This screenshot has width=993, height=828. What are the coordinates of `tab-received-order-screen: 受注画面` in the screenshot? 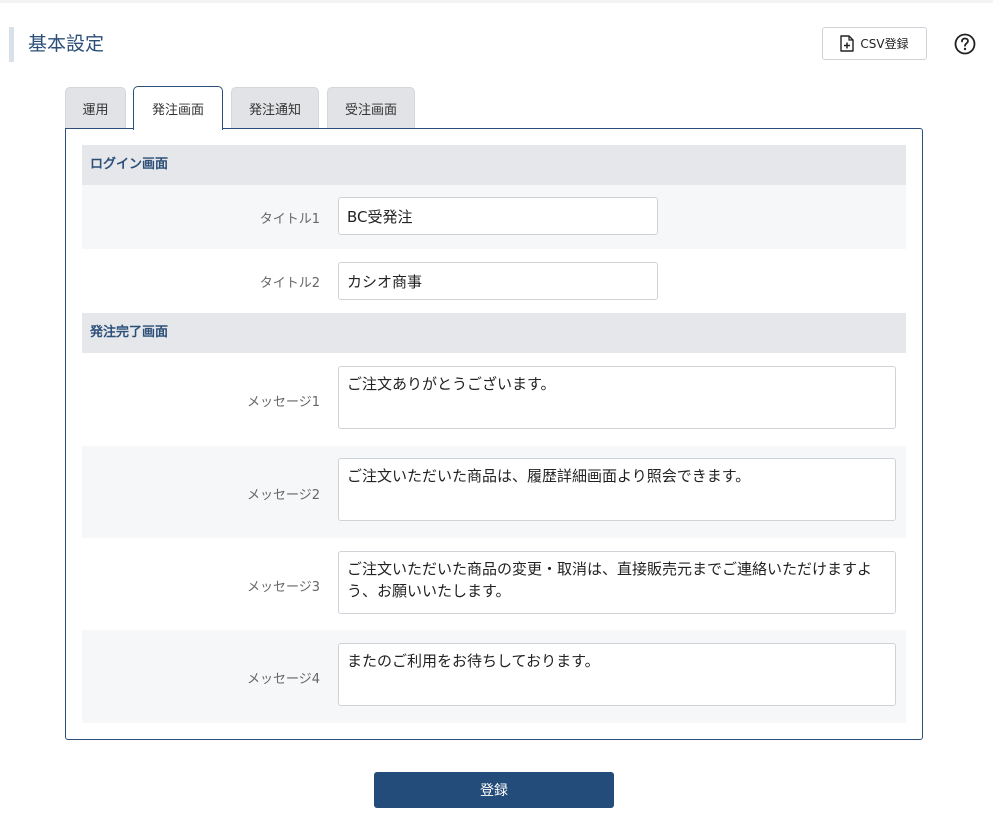 It's located at (371, 107).